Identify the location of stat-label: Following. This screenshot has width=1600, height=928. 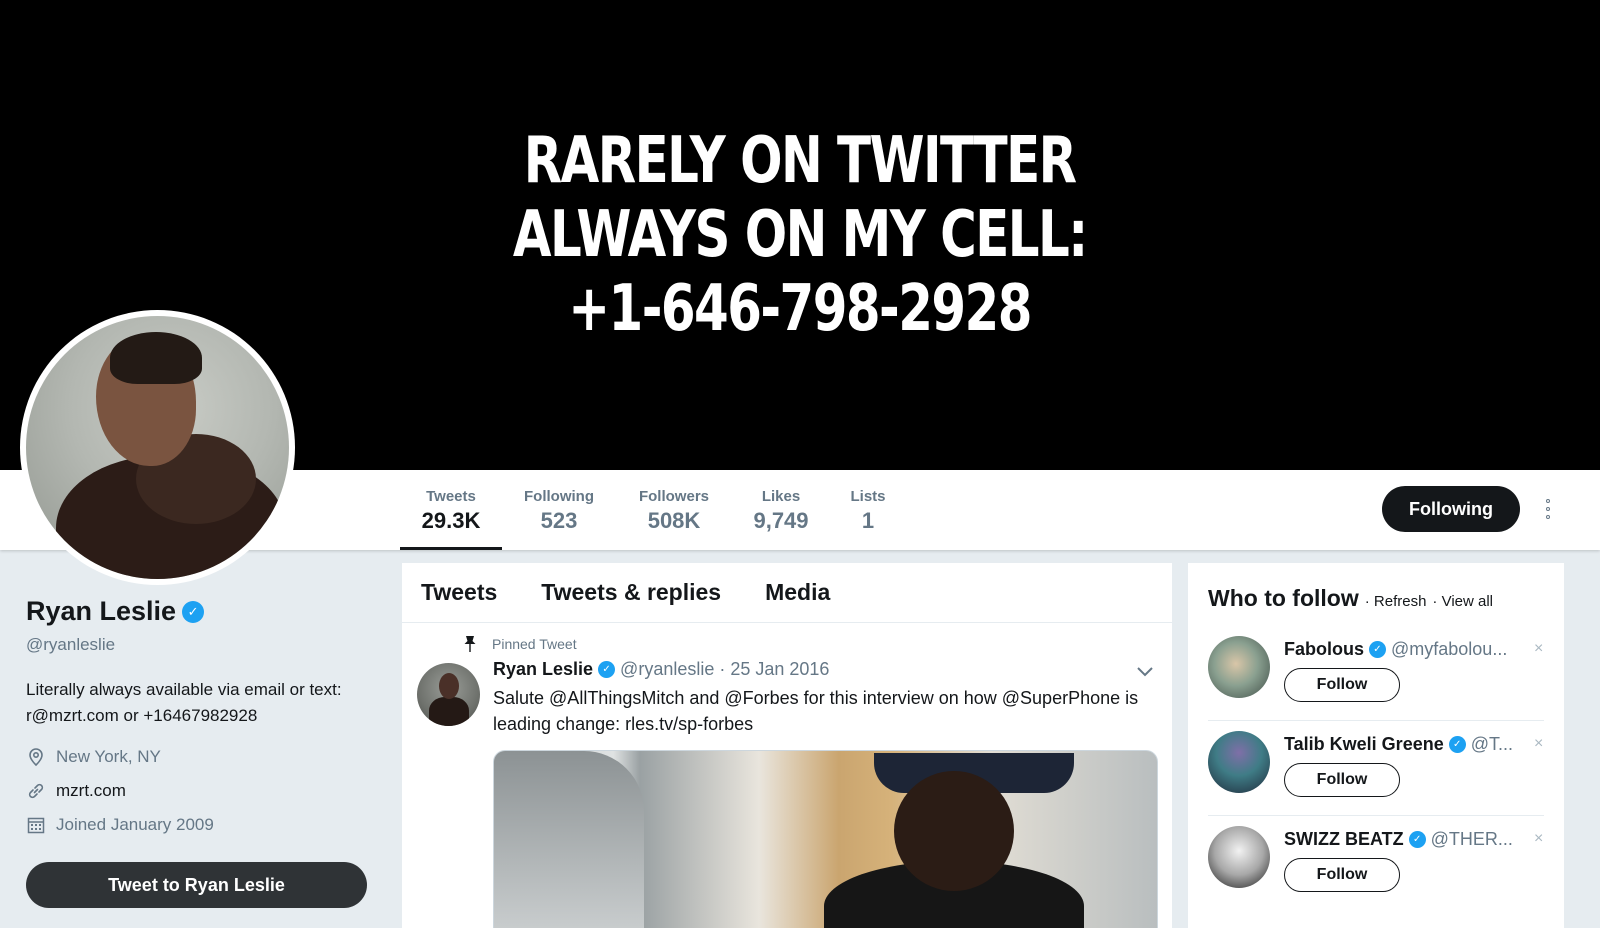
(559, 496).